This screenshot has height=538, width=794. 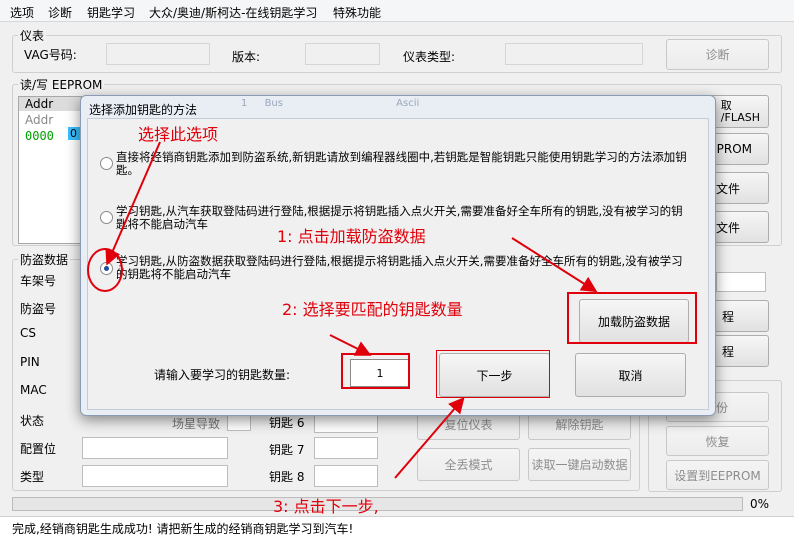 I want to click on vin-label: 车架号, so click(x=38, y=281).